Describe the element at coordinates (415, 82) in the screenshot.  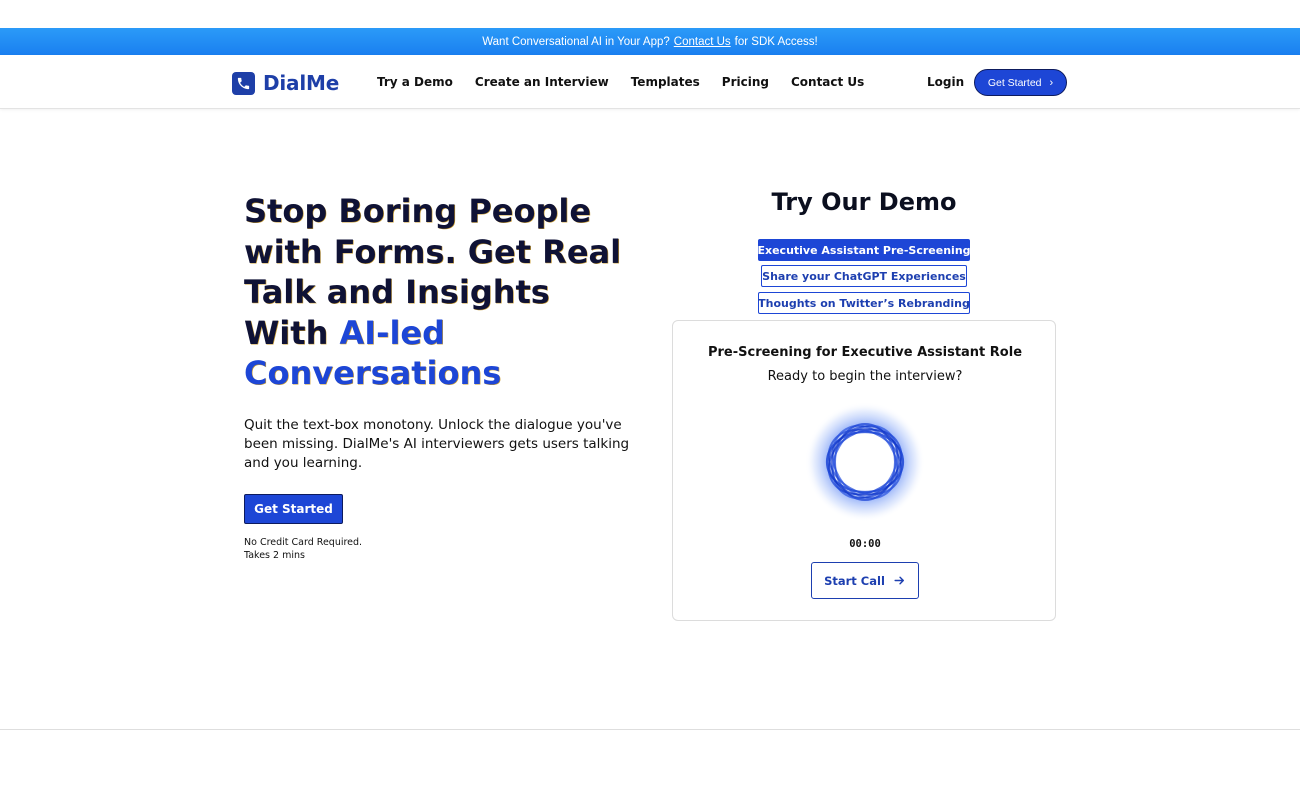
I see `nav-link-try-demo: Try a Demo` at that location.